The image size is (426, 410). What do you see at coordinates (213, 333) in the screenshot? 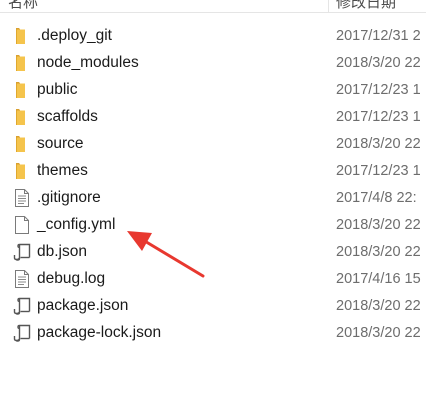
I see `file-row: package-lock.json 2018/3/20 22` at bounding box center [213, 333].